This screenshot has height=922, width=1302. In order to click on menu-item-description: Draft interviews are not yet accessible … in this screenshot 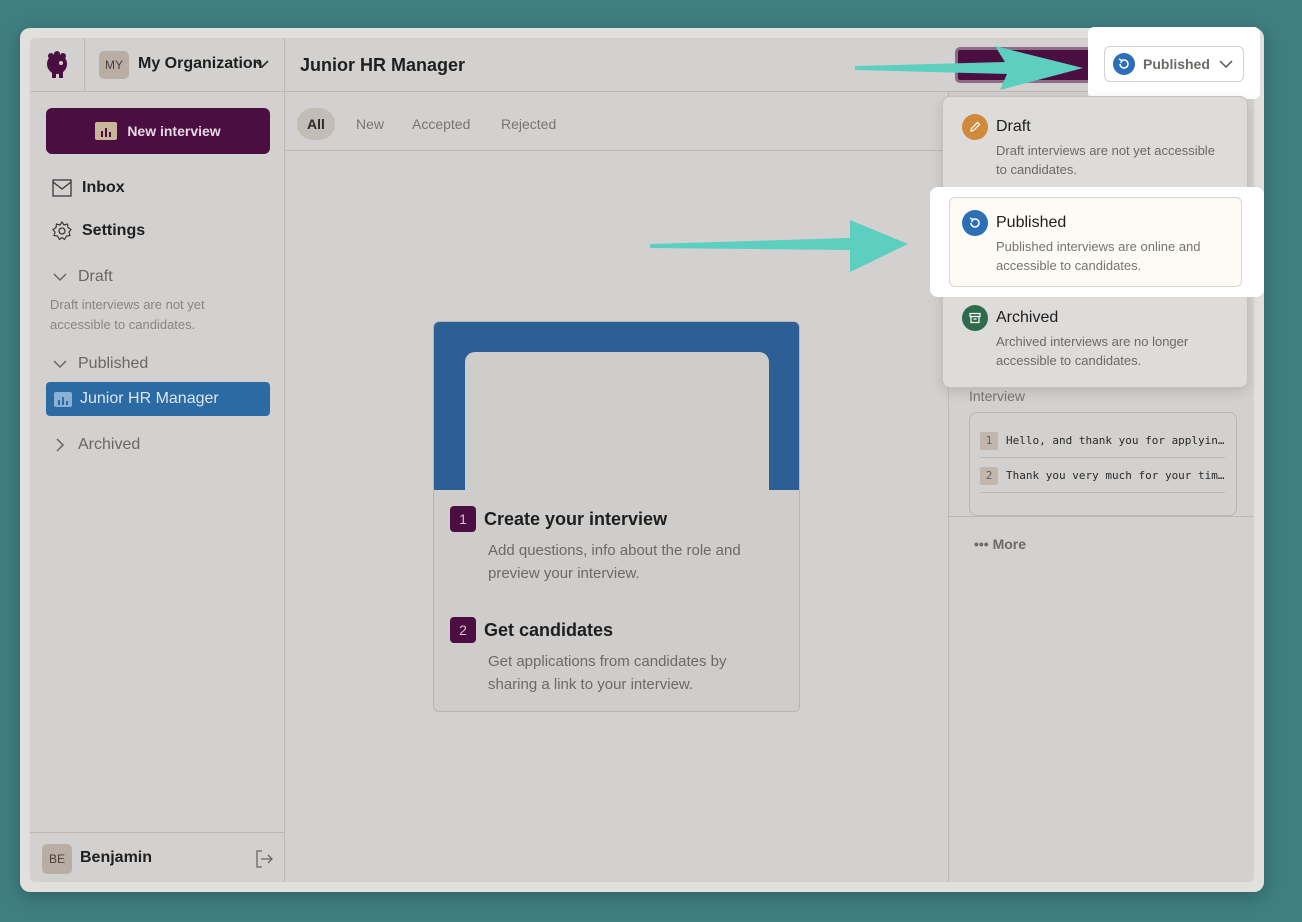, I will do `click(1105, 160)`.